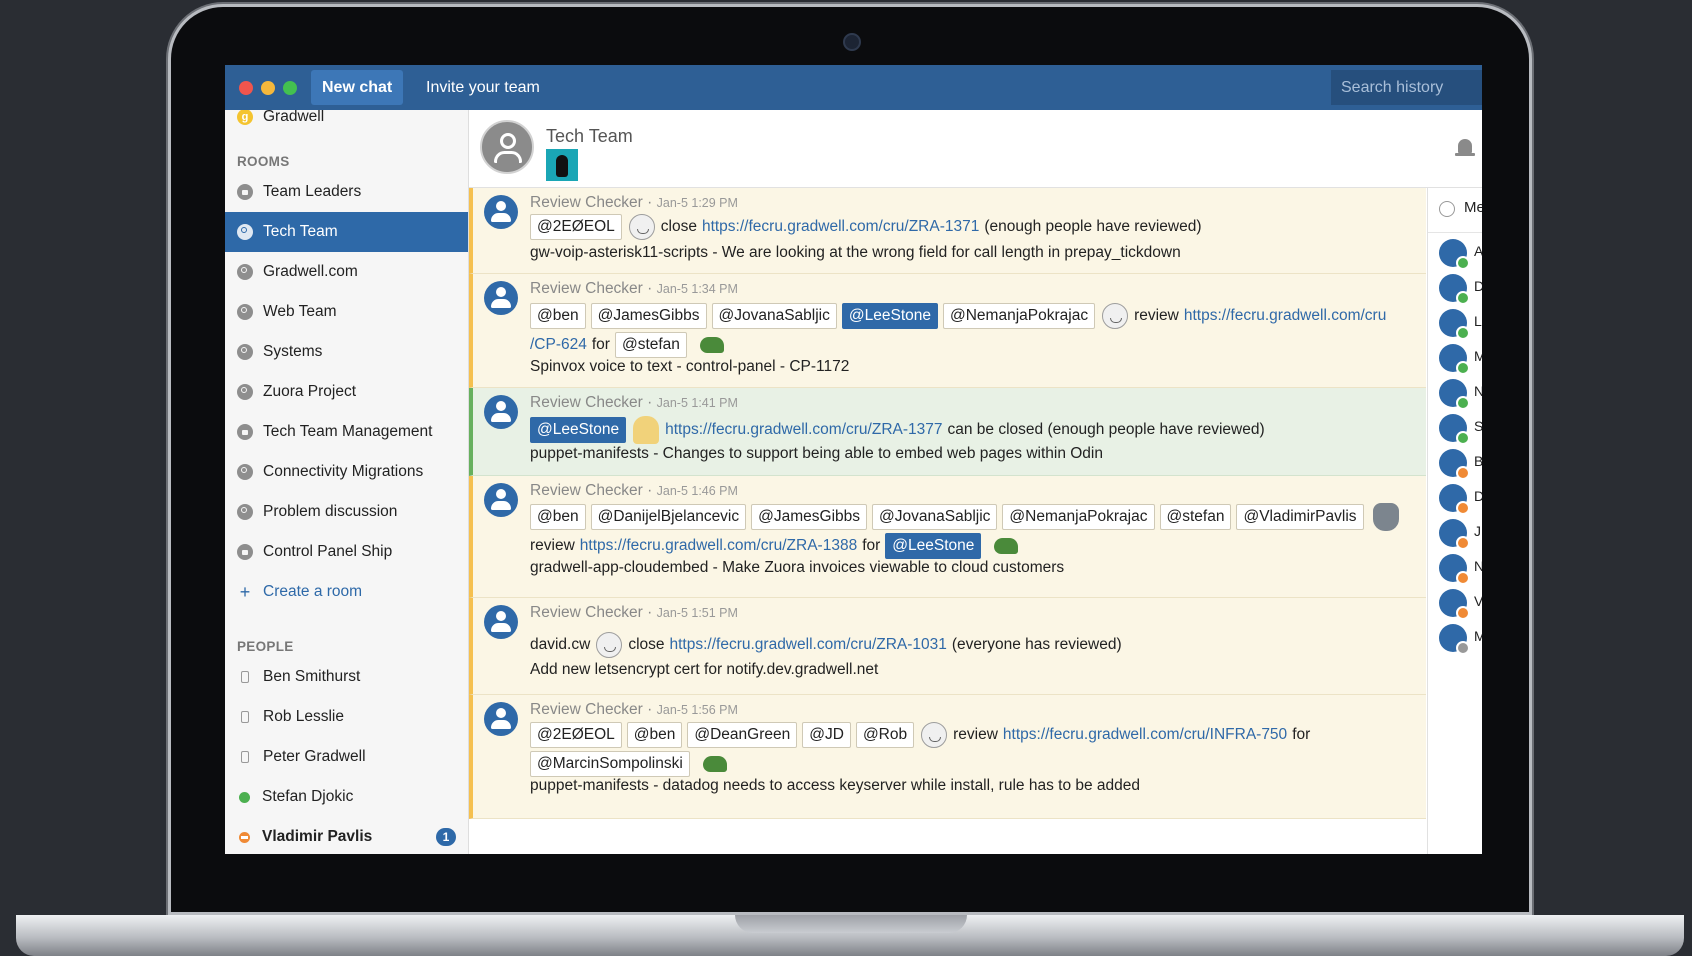  What do you see at coordinates (346, 512) in the screenshot?
I see `sidebar-room: Problem discussion` at bounding box center [346, 512].